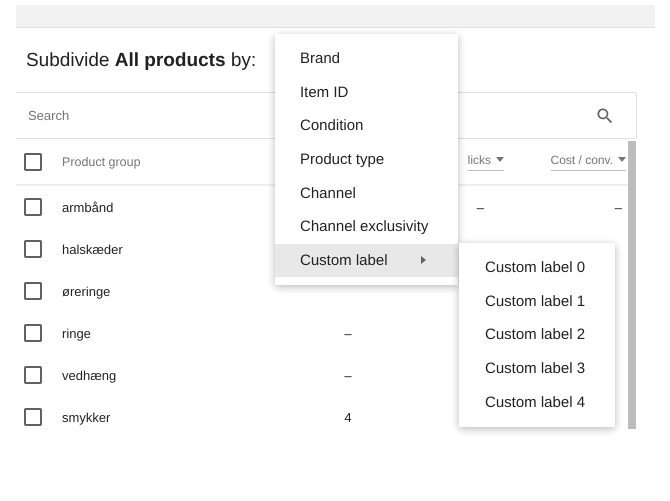  Describe the element at coordinates (366, 93) in the screenshot. I see `menu-item: Item ID` at that location.